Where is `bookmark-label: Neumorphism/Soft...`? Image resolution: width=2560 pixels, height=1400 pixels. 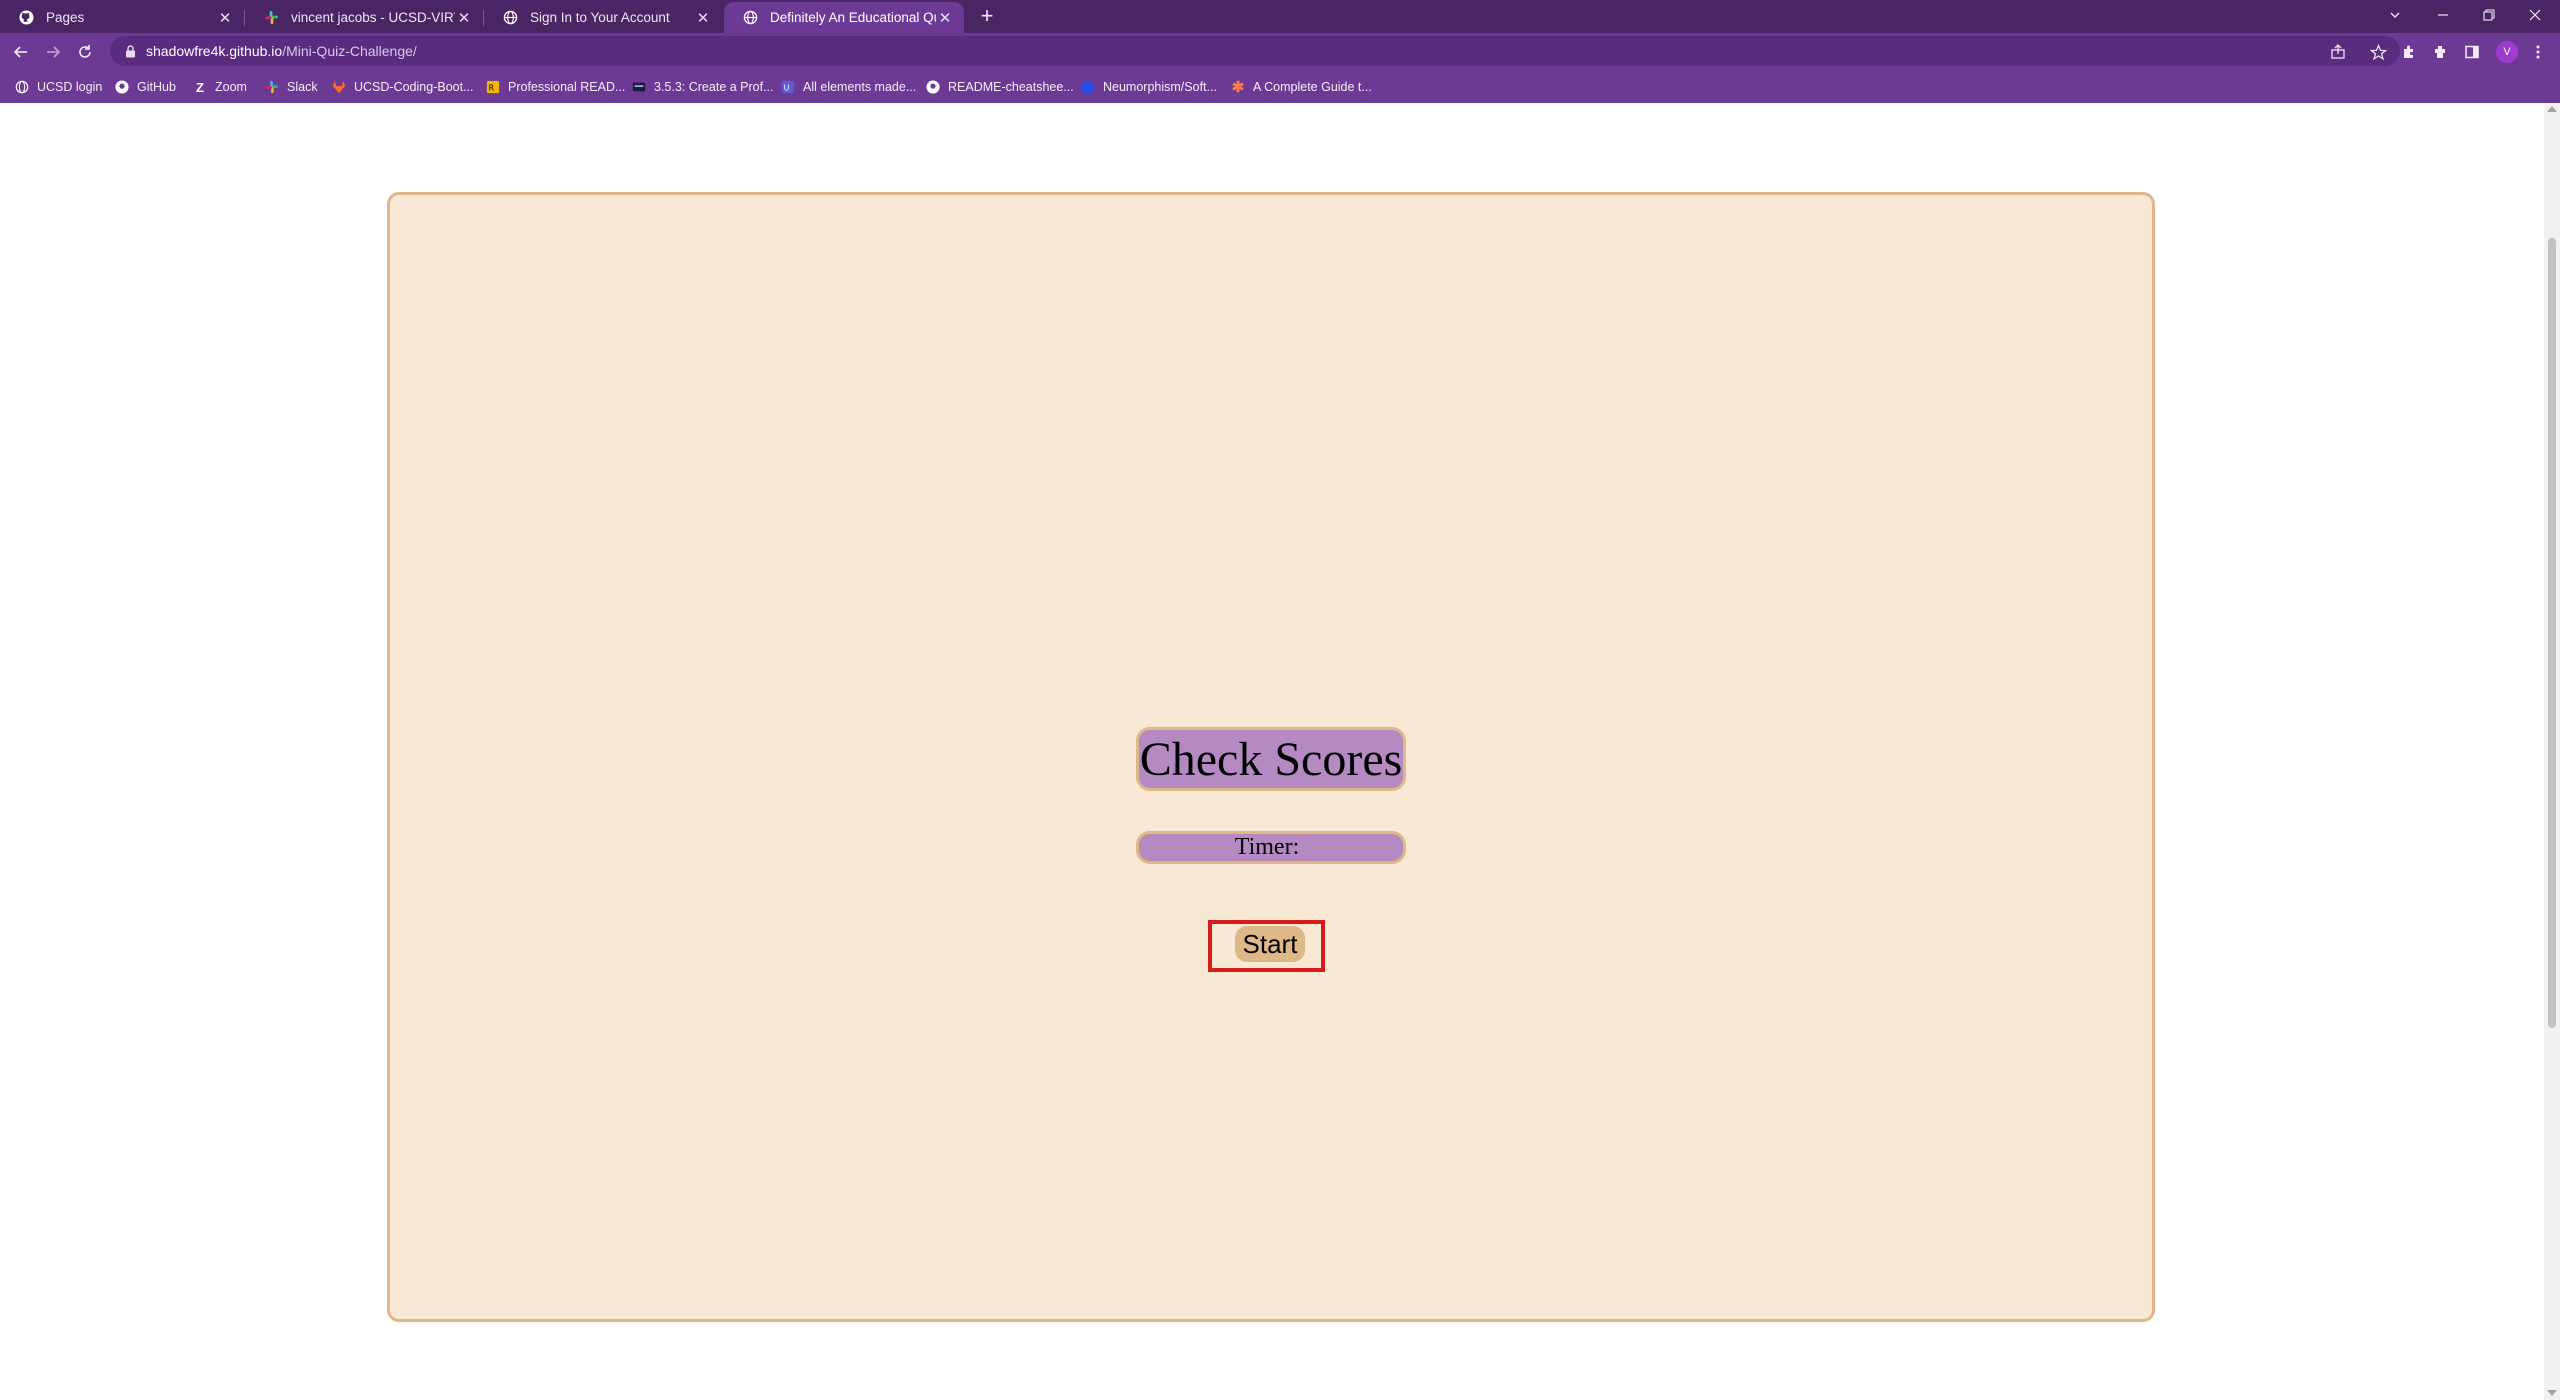
bookmark-label: Neumorphism/Soft... is located at coordinates (1160, 87).